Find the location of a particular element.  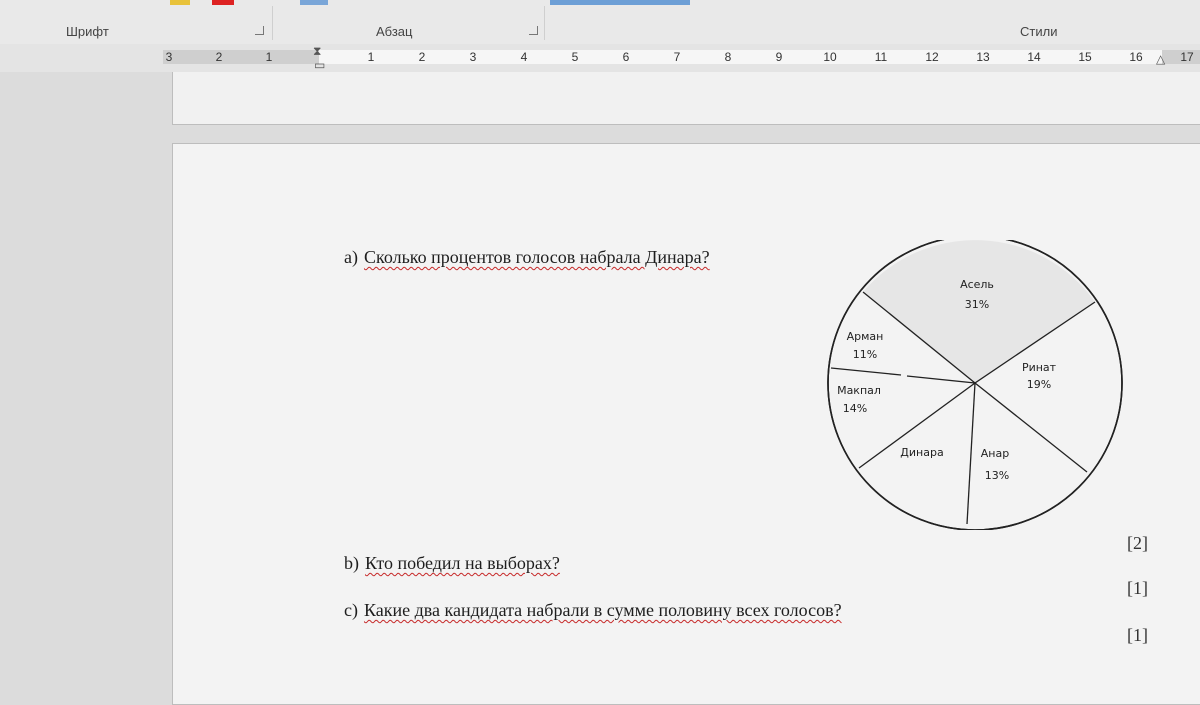

ruler-number: 8 is located at coordinates (728, 57).